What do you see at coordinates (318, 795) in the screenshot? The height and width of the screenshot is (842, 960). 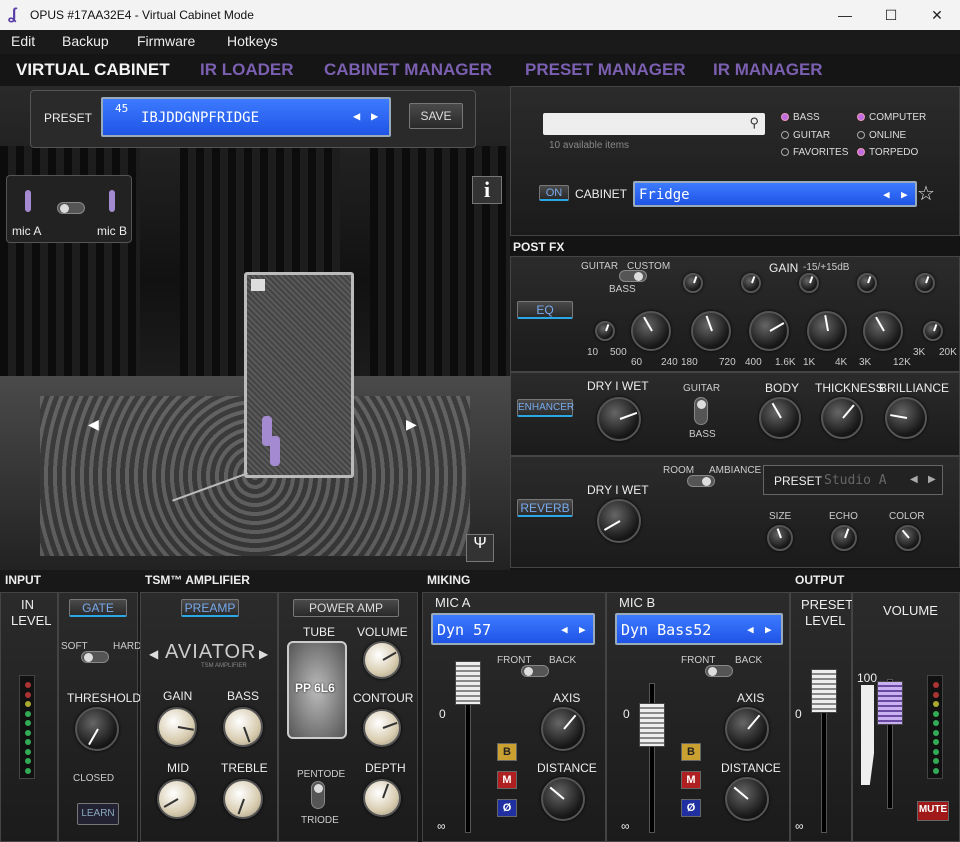 I see `pentode-triode-toggle` at bounding box center [318, 795].